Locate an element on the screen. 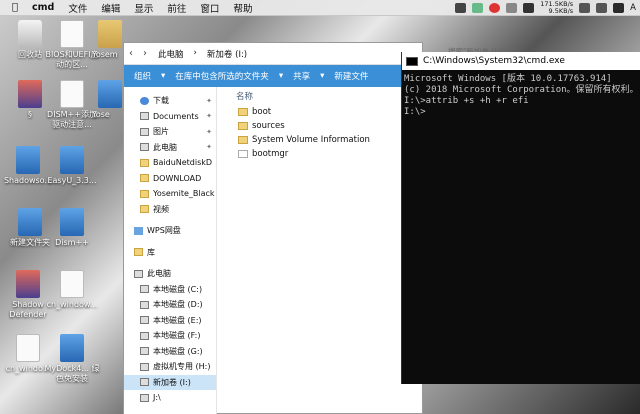 This screenshot has height=414, width=640. desktop-icon-dism: Dism++ is located at coordinates (72, 228).